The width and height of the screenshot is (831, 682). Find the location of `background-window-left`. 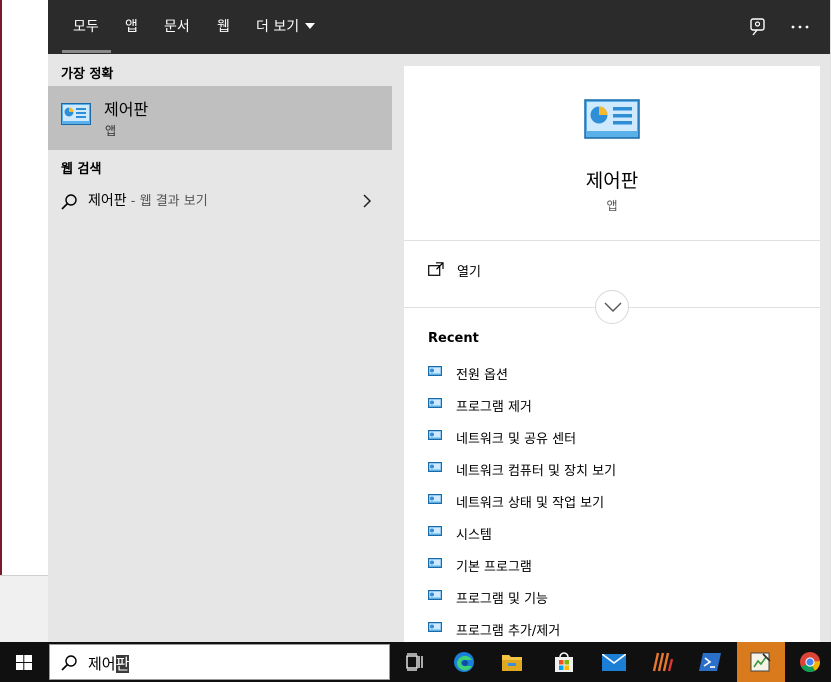

background-window-left is located at coordinates (24, 321).